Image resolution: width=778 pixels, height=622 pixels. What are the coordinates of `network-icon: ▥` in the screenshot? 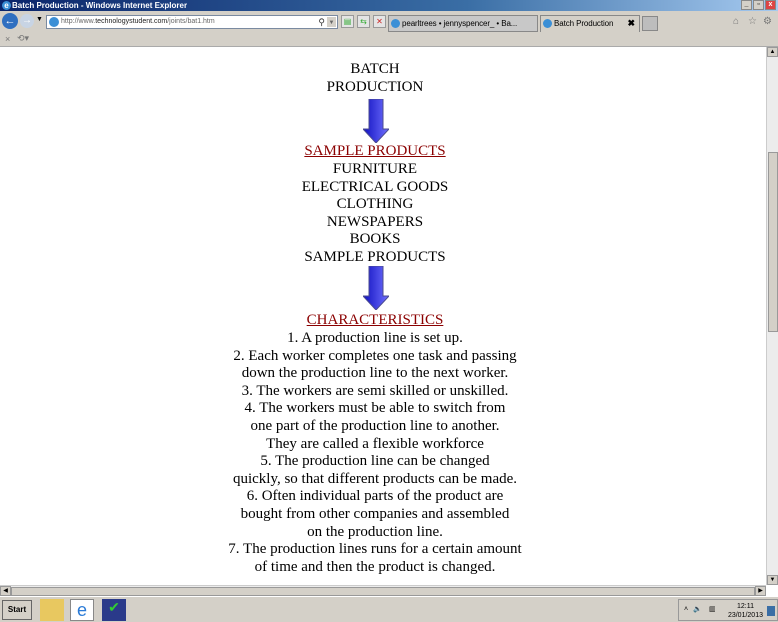 It's located at (712, 609).